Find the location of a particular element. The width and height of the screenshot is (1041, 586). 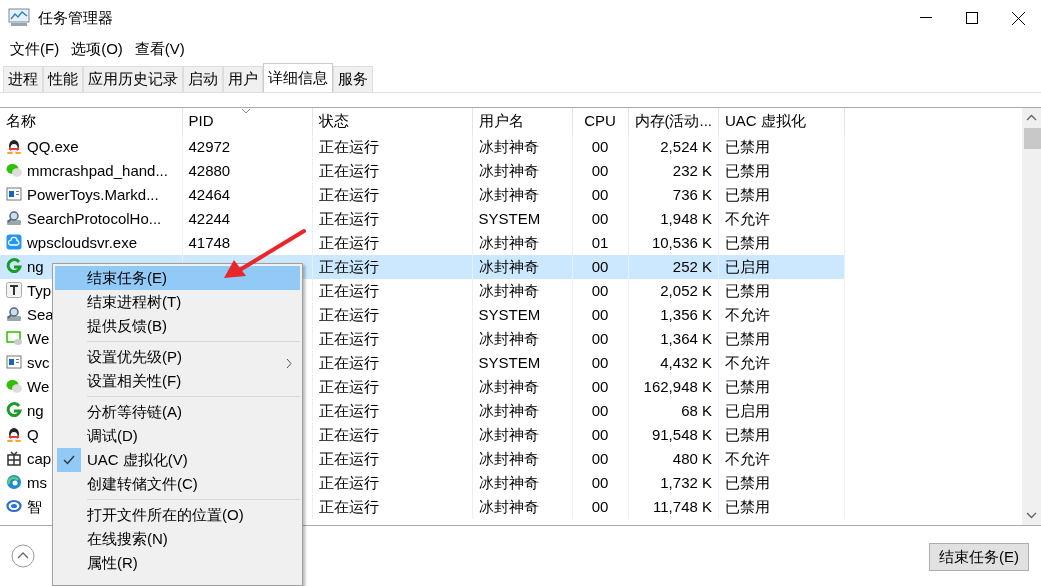

table-cell: 42244 is located at coordinates (209, 218).